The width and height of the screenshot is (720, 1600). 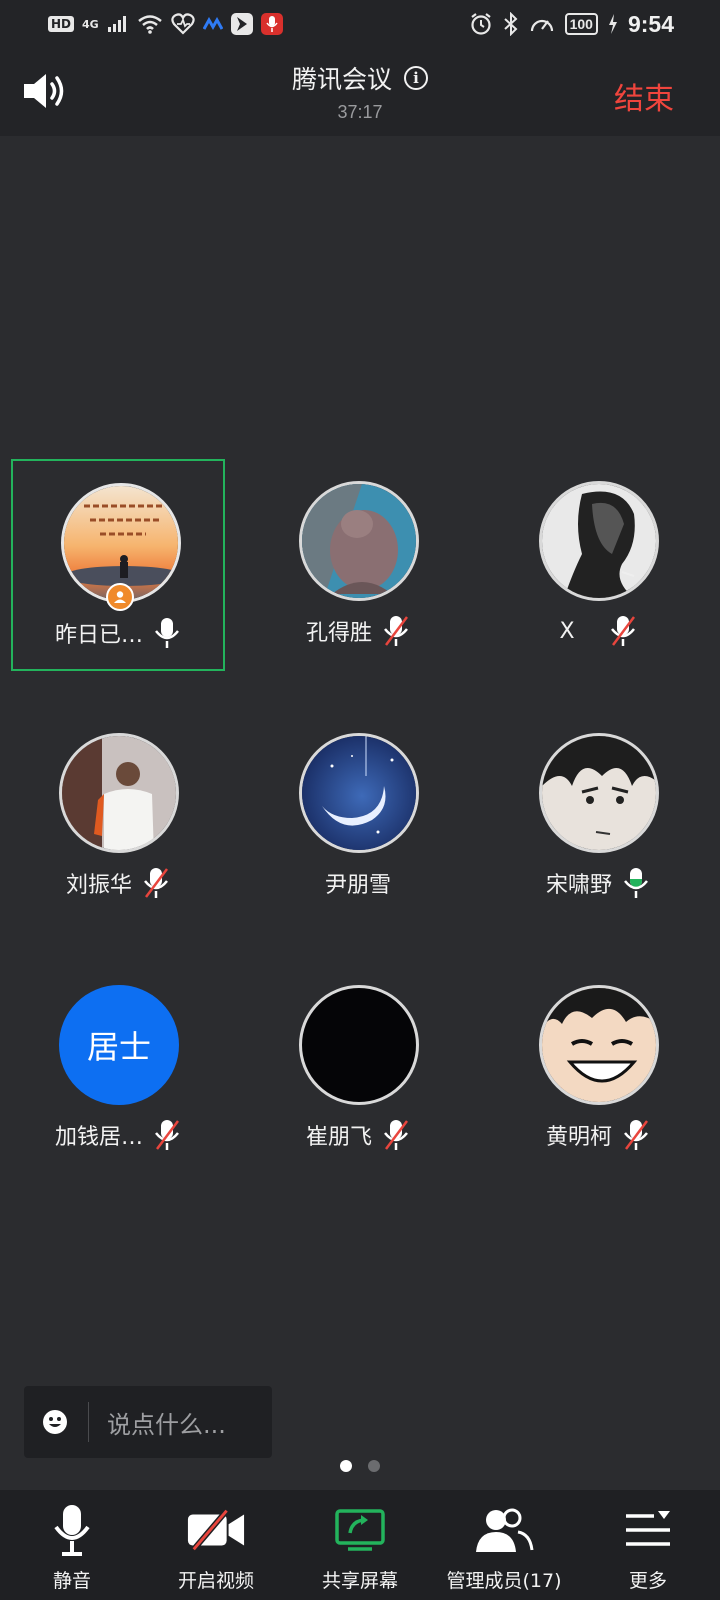 I want to click on text-avatar: 居士, so click(x=119, y=1045).